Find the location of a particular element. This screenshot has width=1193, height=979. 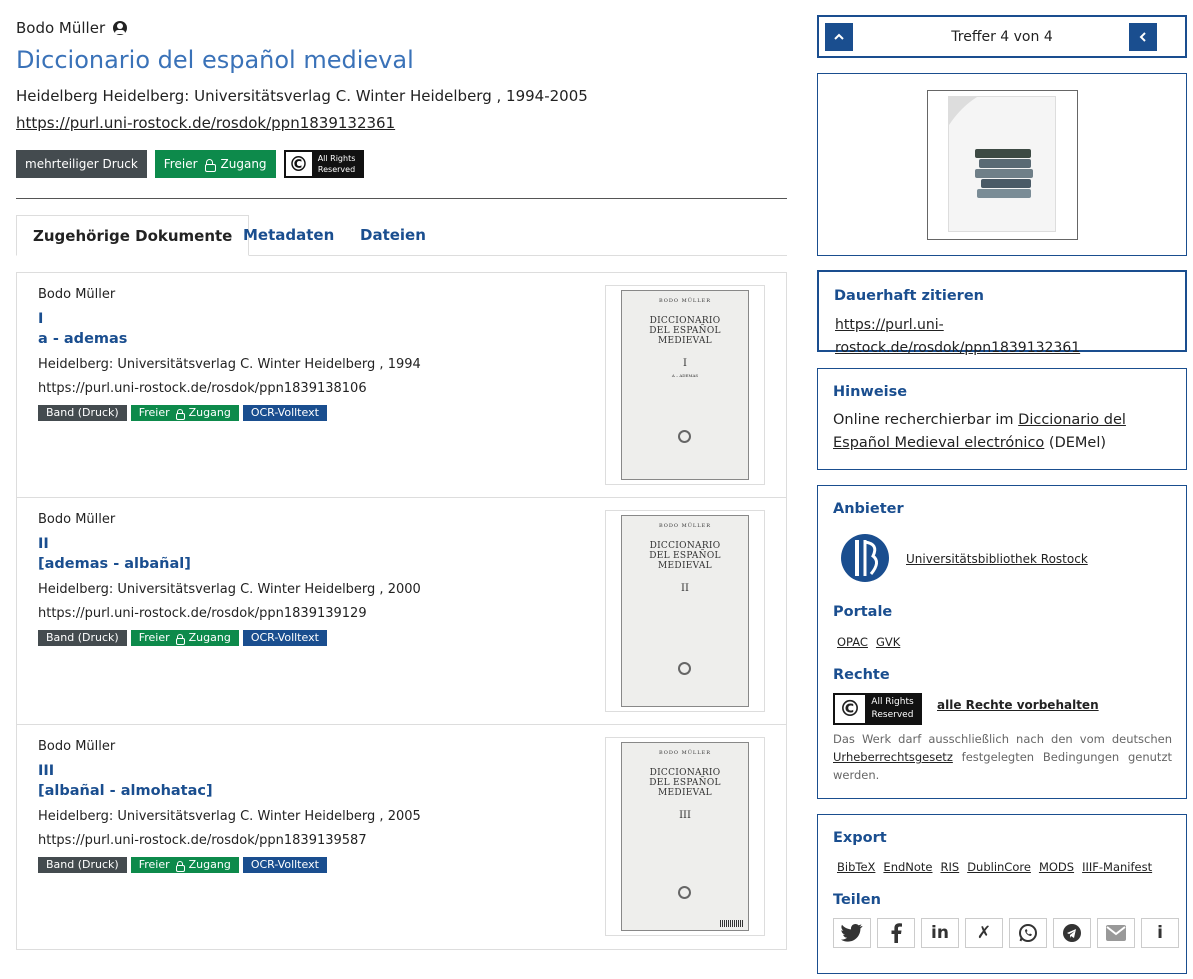

export-ris-link: RIS is located at coordinates (950, 867).